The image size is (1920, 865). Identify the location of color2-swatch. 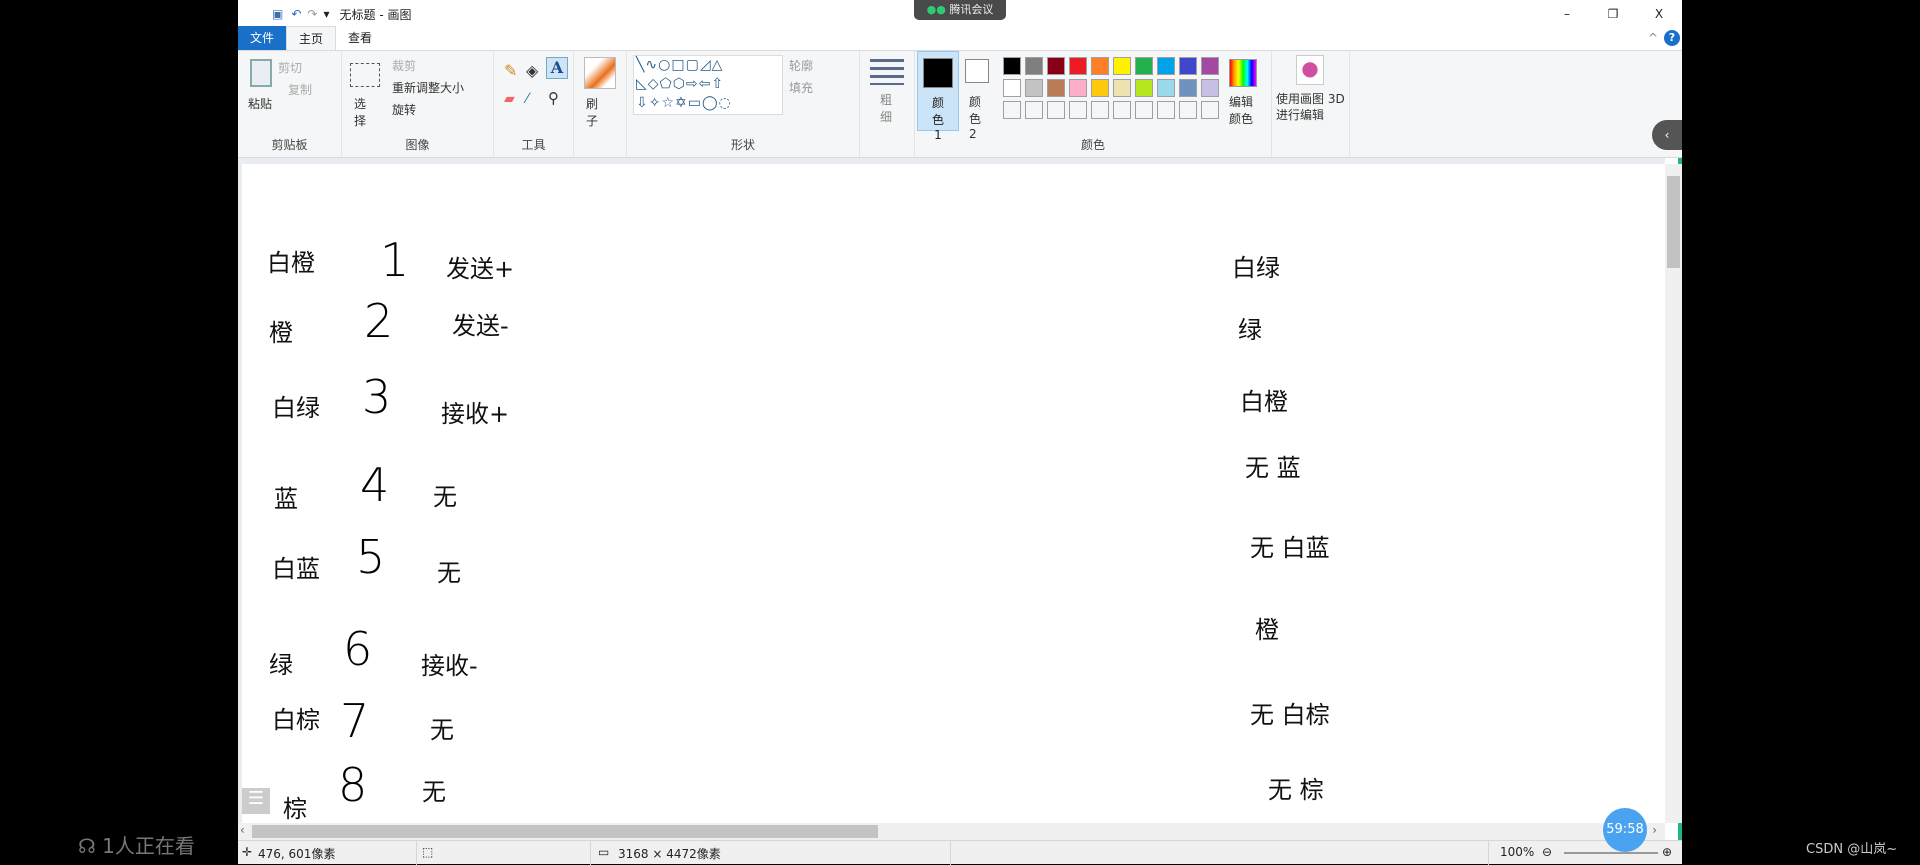
(977, 71).